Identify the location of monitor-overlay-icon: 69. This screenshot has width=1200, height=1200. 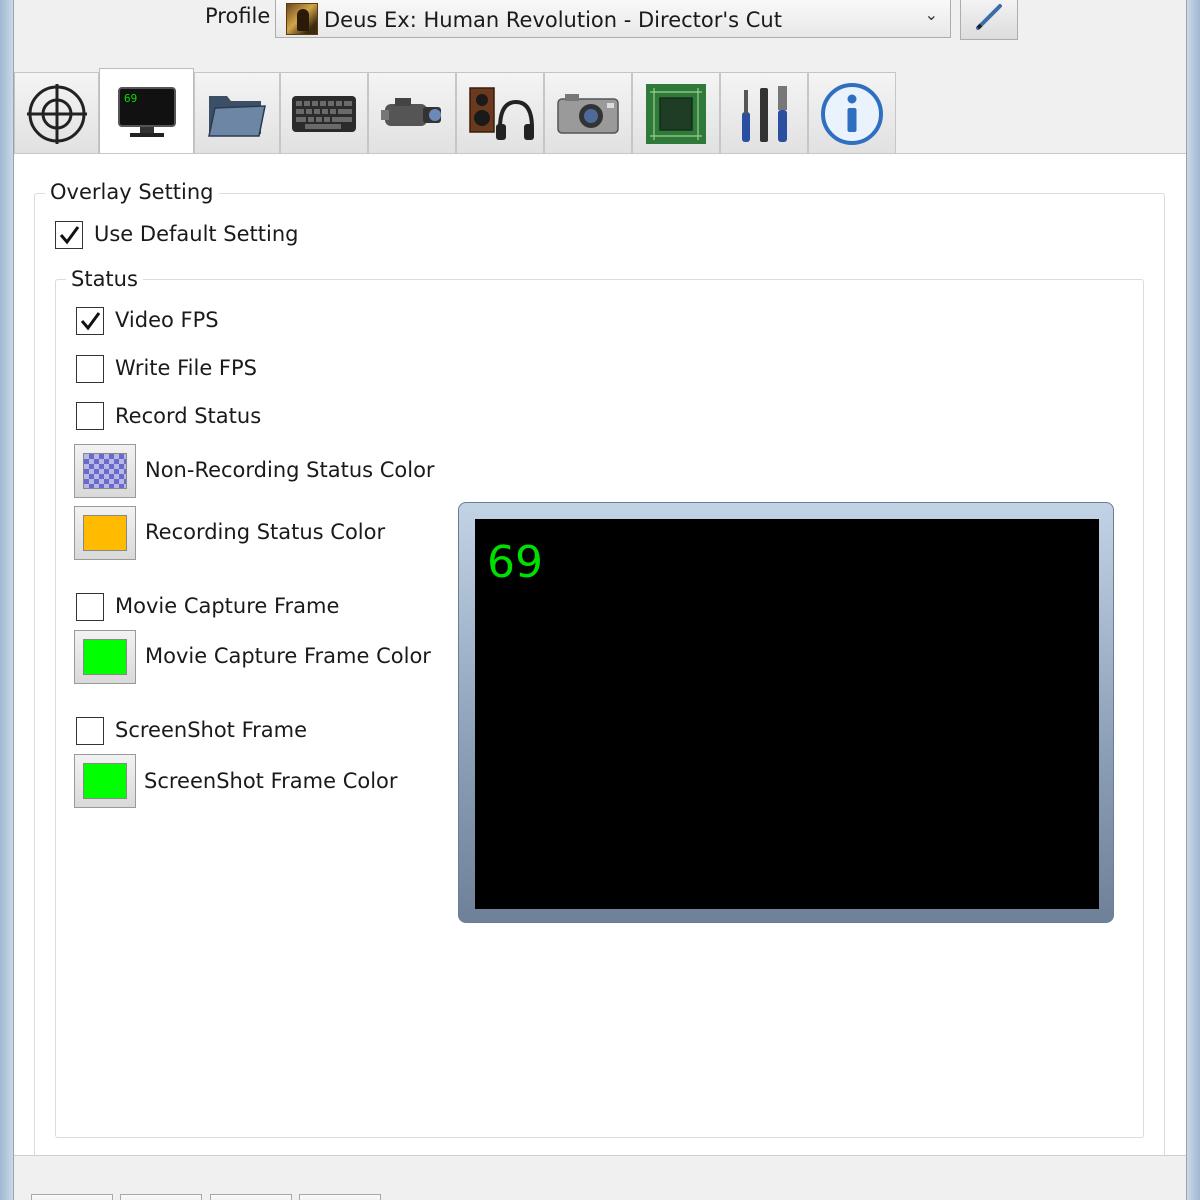
(146, 112).